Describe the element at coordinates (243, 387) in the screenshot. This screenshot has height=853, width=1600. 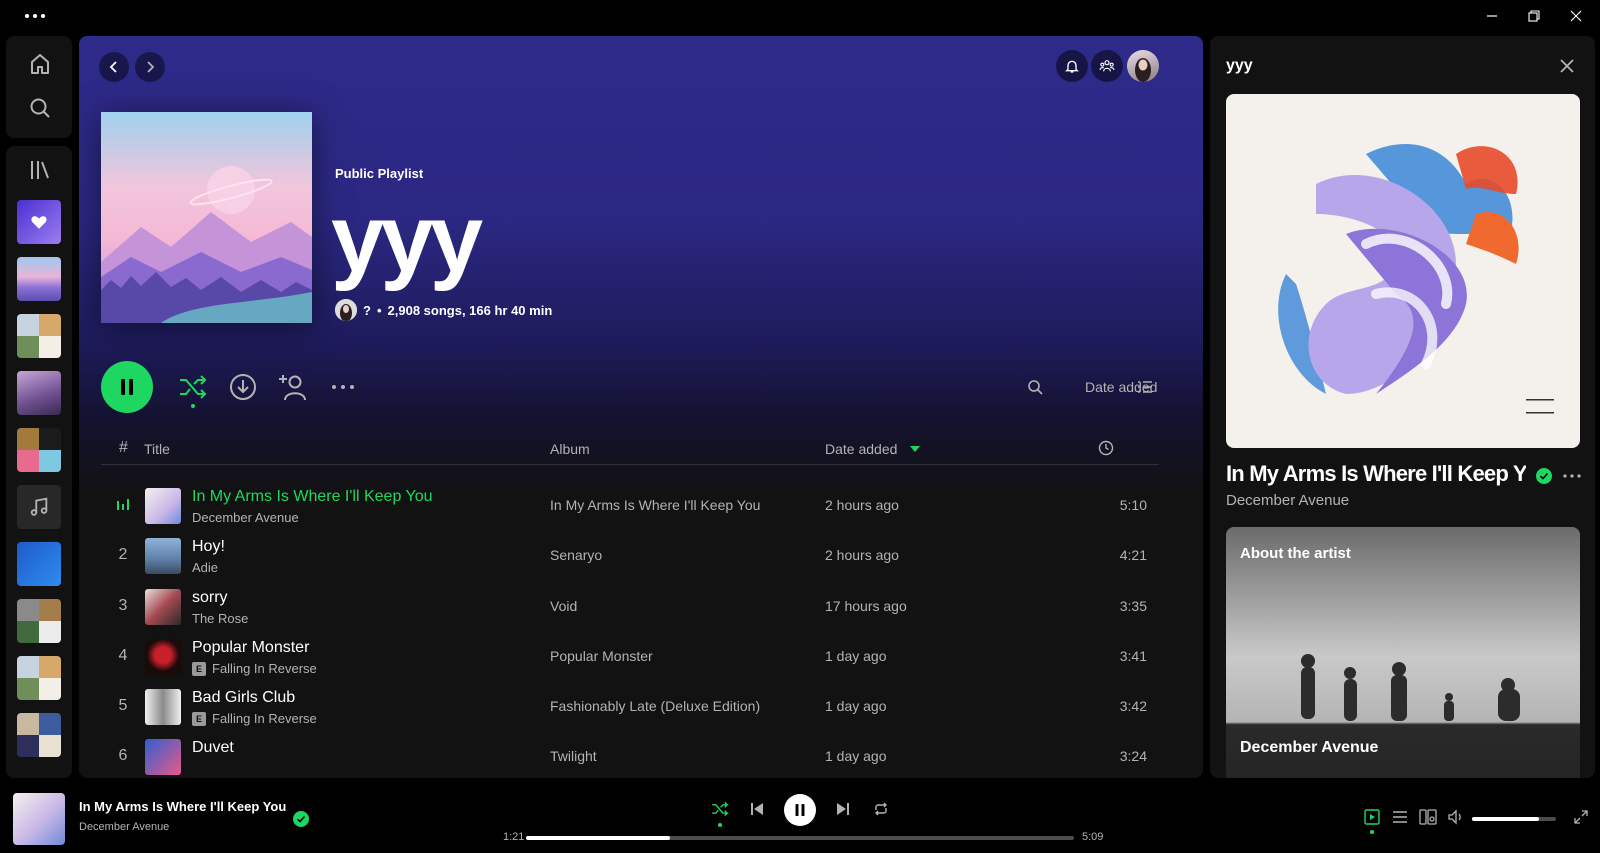
I see `download-button` at that location.